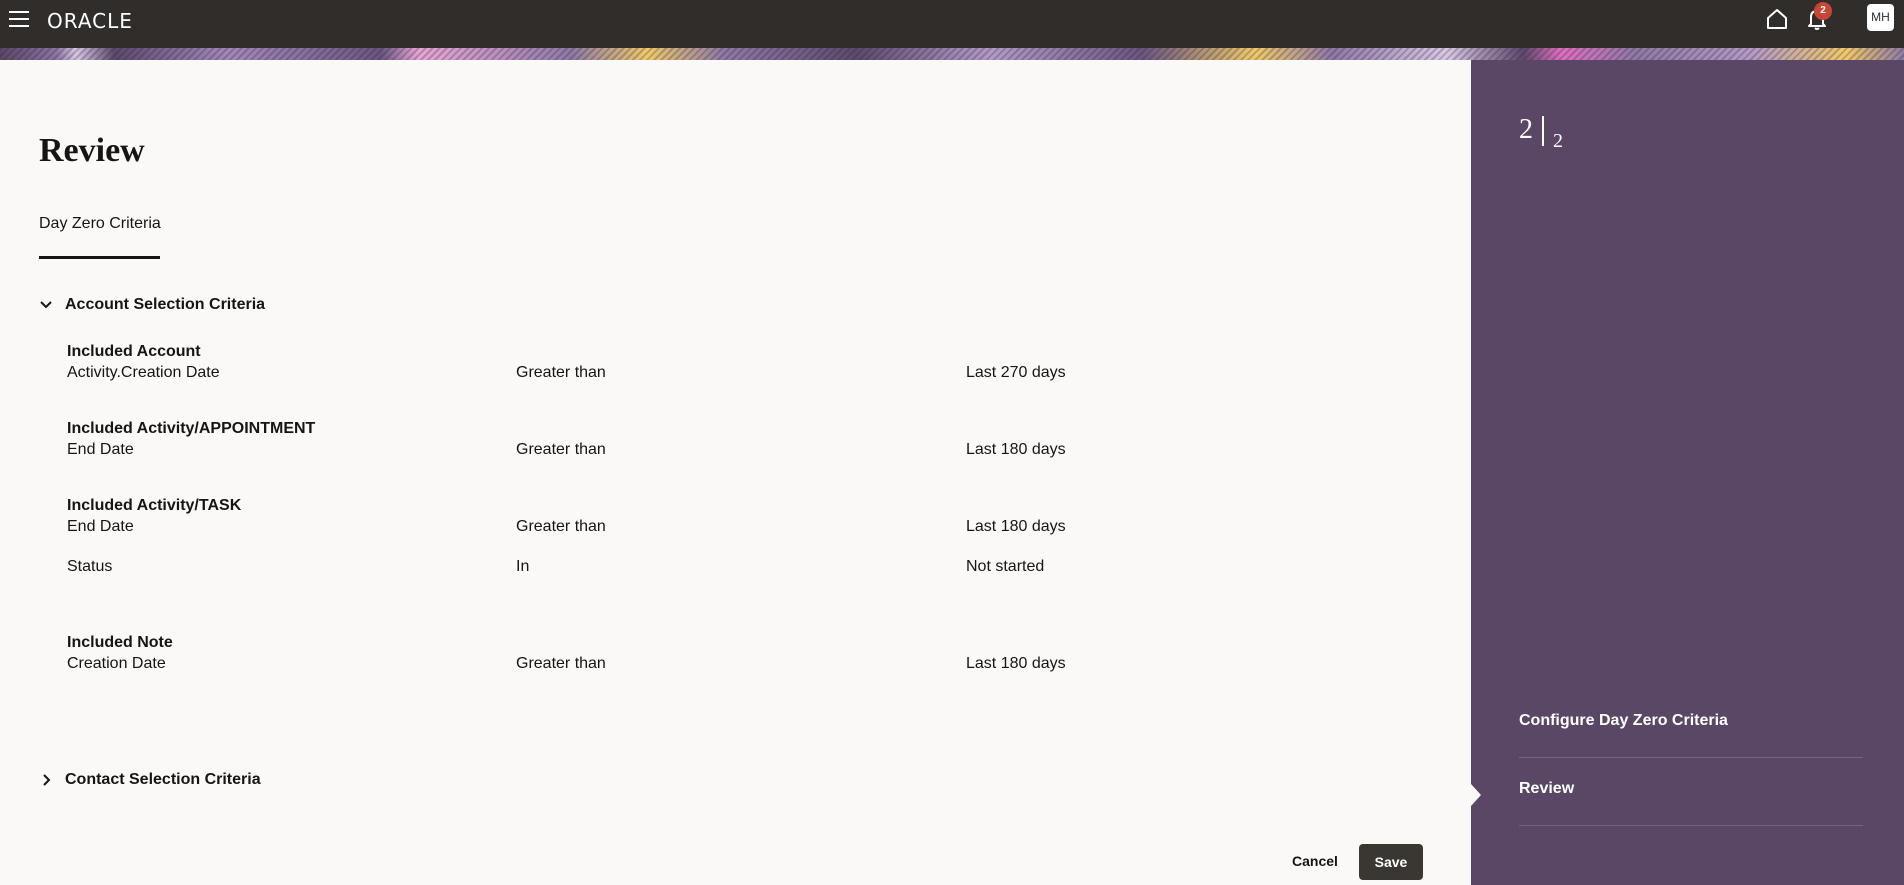  Describe the element at coordinates (1823, 11) in the screenshot. I see `notification-badge: 2` at that location.